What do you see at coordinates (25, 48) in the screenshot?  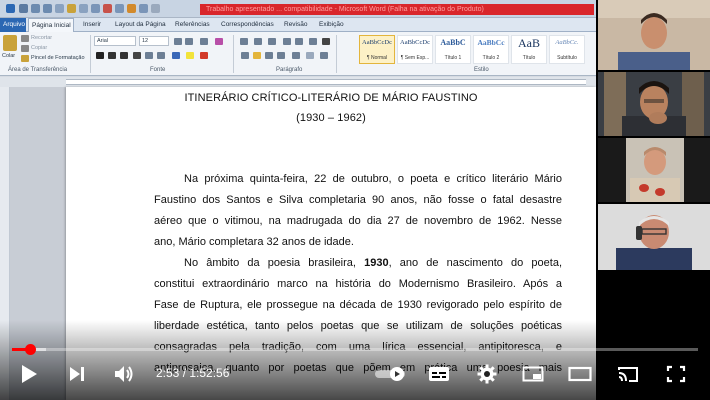 I see `copy-icon` at bounding box center [25, 48].